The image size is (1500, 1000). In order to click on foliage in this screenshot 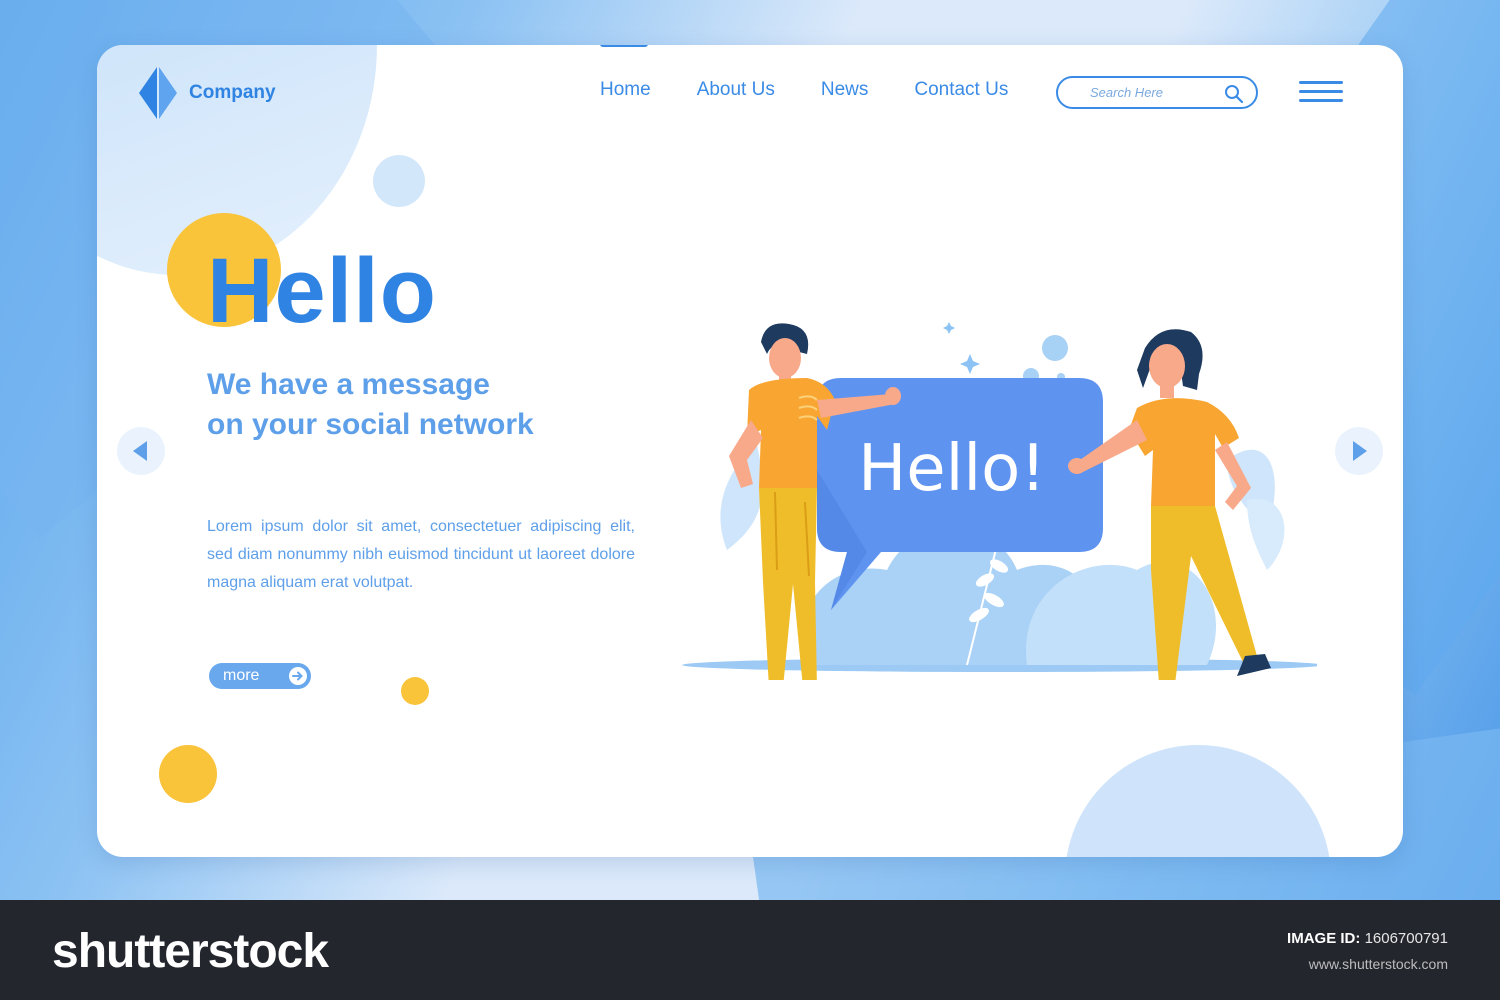, I will do `click(1266, 534)`.